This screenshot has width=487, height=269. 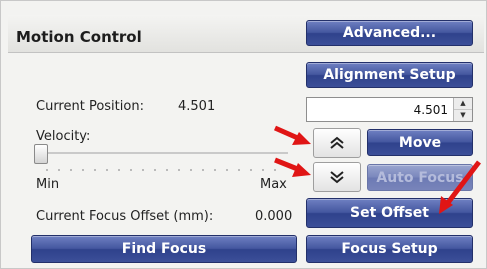 What do you see at coordinates (161, 153) in the screenshot?
I see `velocity-slider-track` at bounding box center [161, 153].